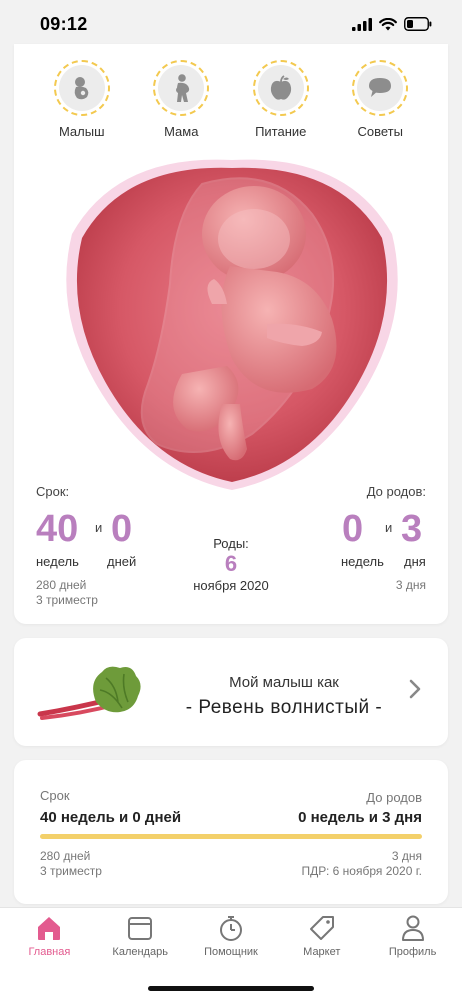  What do you see at coordinates (57, 529) in the screenshot?
I see `term-weeks-value: 40` at bounding box center [57, 529].